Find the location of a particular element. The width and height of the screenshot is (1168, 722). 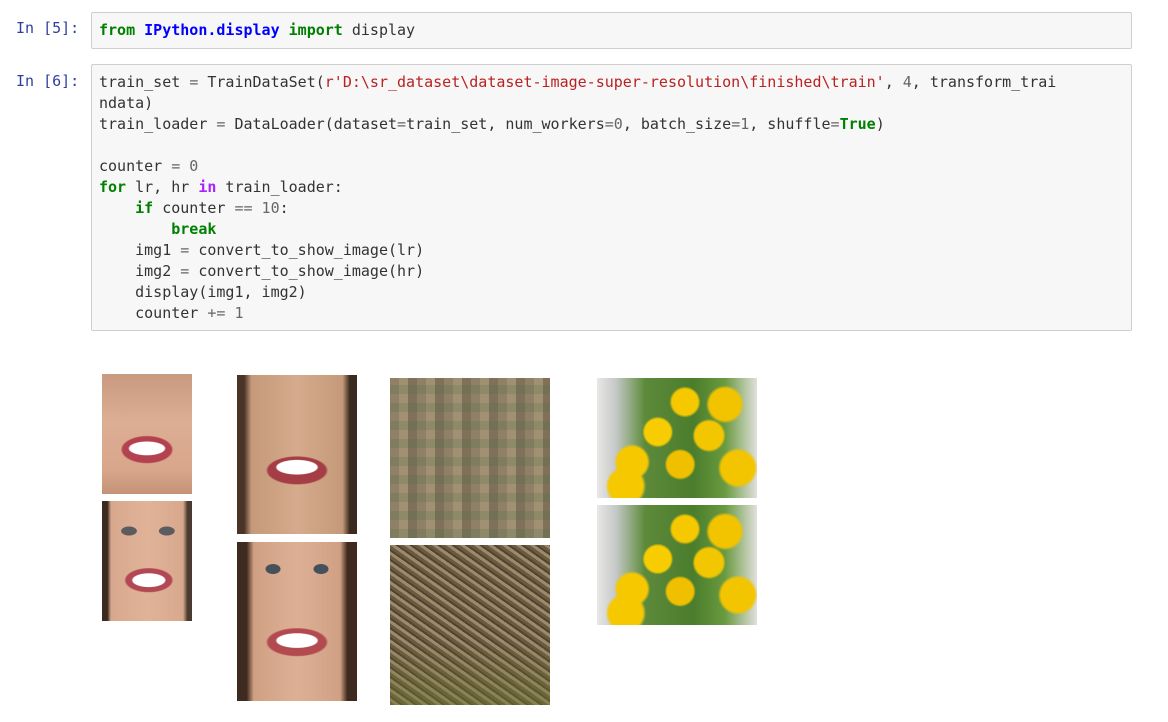

code-text: img2 is located at coordinates (158, 271).